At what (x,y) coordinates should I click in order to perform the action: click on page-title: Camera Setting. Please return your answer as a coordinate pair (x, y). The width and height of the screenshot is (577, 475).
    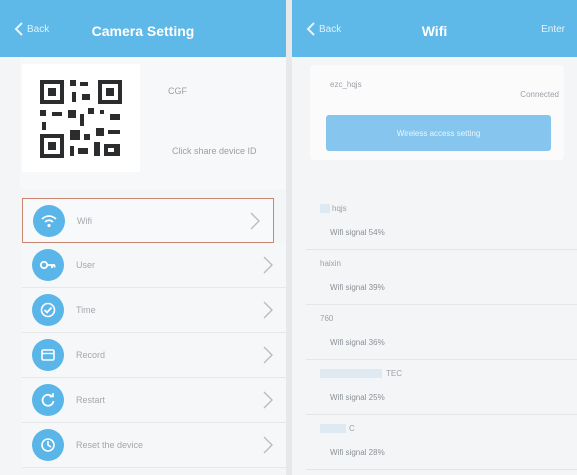
    Looking at the image, I should click on (143, 31).